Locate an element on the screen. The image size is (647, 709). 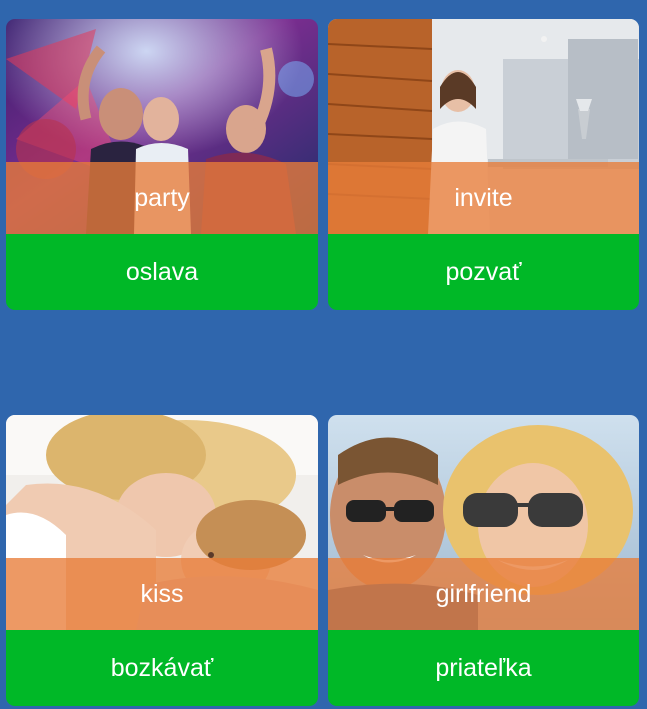
translation-word: priateľka is located at coordinates (483, 668).